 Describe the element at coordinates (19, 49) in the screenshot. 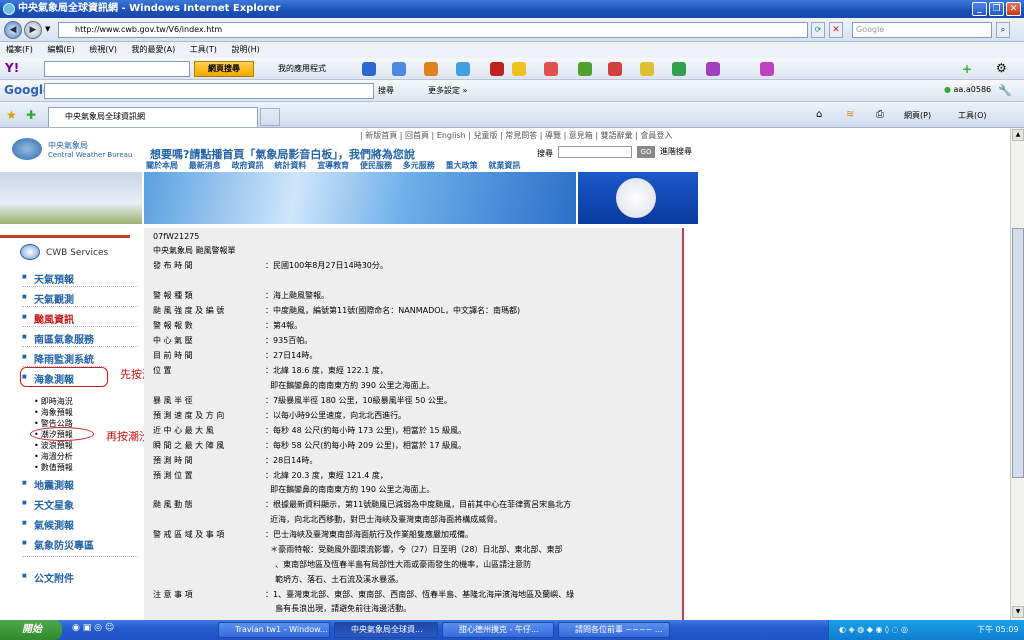

I see `menu-file: 檔案(F)` at that location.